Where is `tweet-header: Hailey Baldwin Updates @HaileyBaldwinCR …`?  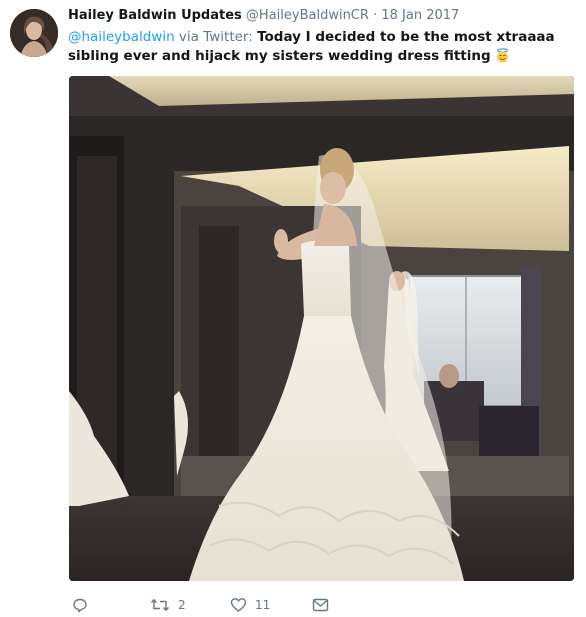 tweet-header: Hailey Baldwin Updates @HaileyBaldwinCR … is located at coordinates (323, 16).